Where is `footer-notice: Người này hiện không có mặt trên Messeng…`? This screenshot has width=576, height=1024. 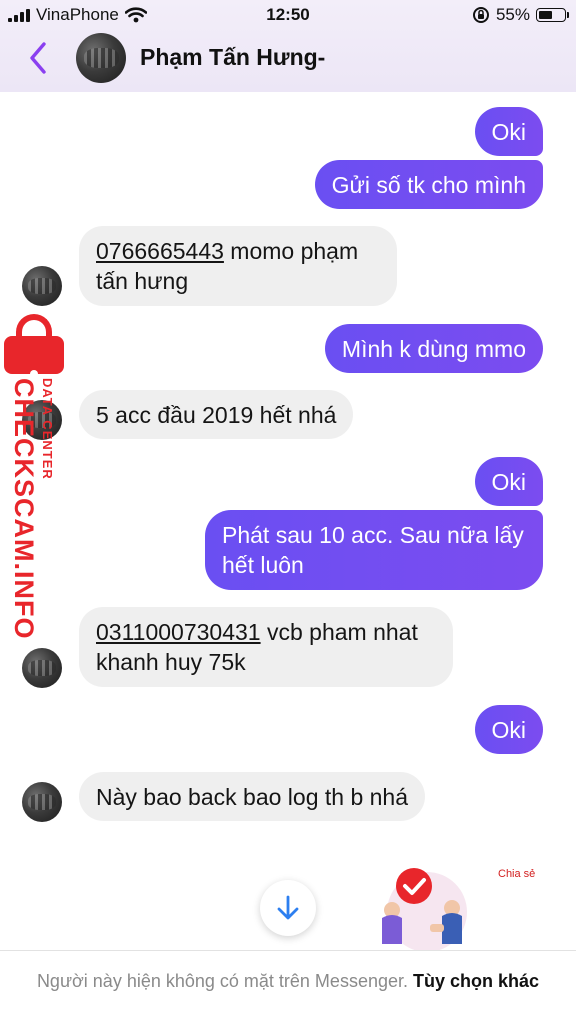
footer-notice: Người này hiện không có mặt trên Messeng… is located at coordinates (288, 987).